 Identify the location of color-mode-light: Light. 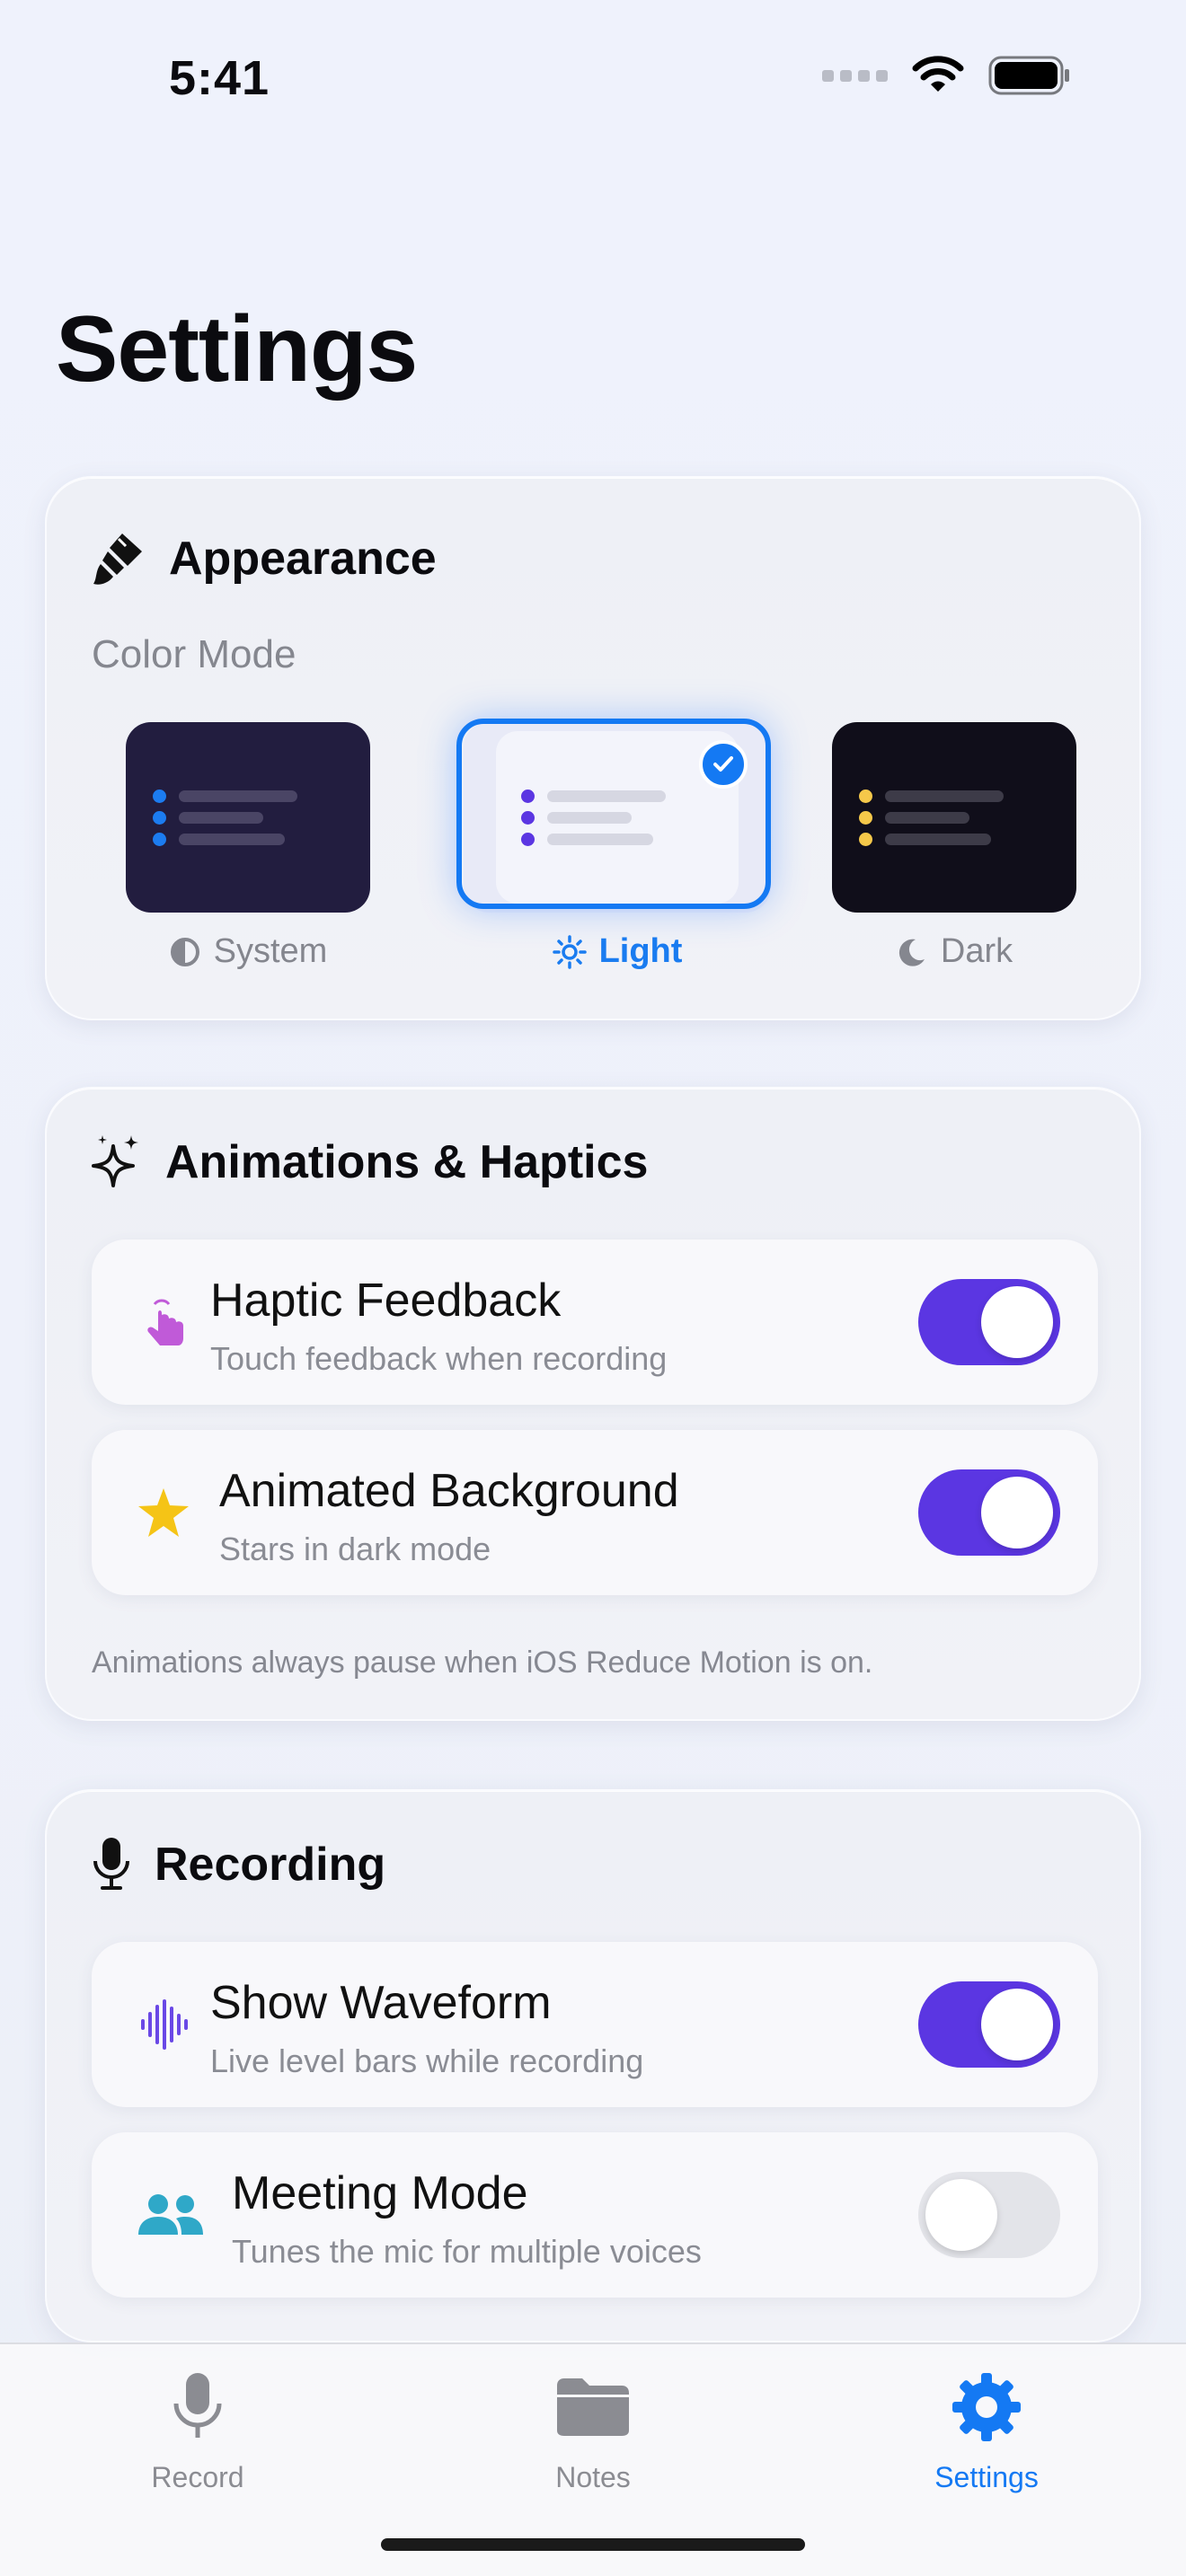
(615, 845).